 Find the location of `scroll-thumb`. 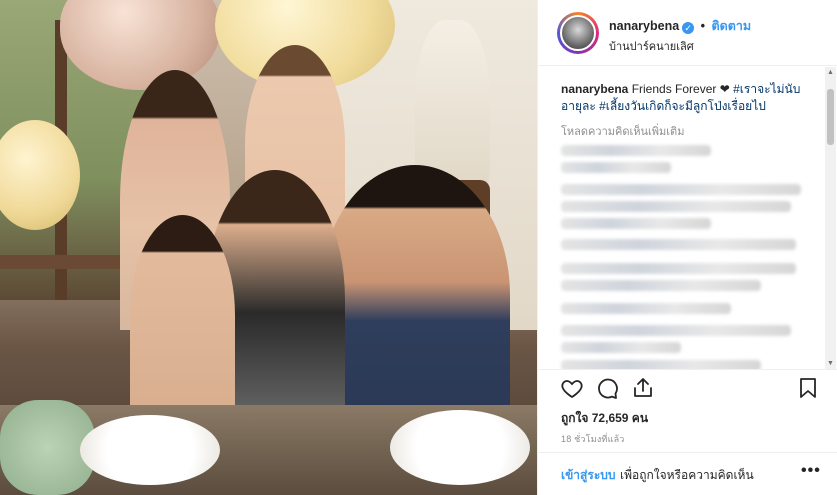

scroll-thumb is located at coordinates (830, 117).